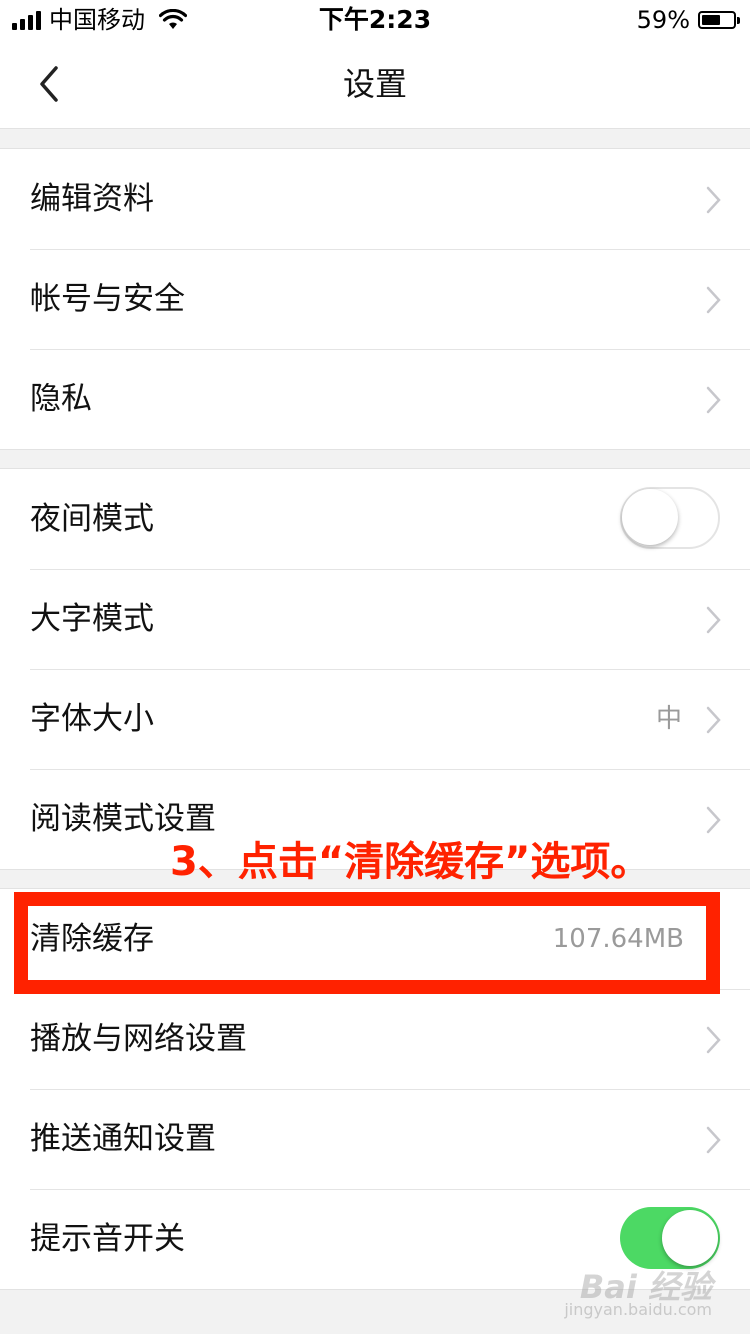 This screenshot has width=750, height=1334. Describe the element at coordinates (92, 719) in the screenshot. I see `row-label: 字体大小` at that location.